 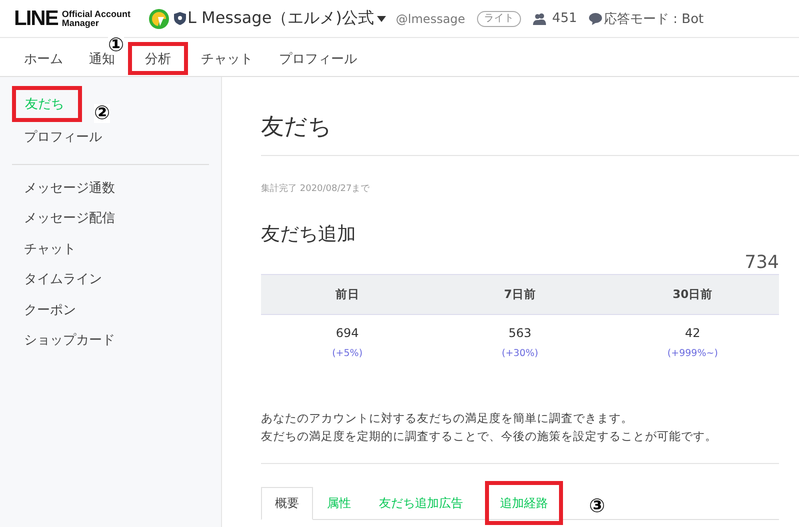 I want to click on account-avatar-icon, so click(x=158, y=18).